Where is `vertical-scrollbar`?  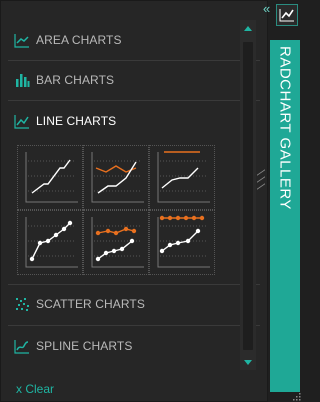
vertical-scrollbar is located at coordinates (248, 195).